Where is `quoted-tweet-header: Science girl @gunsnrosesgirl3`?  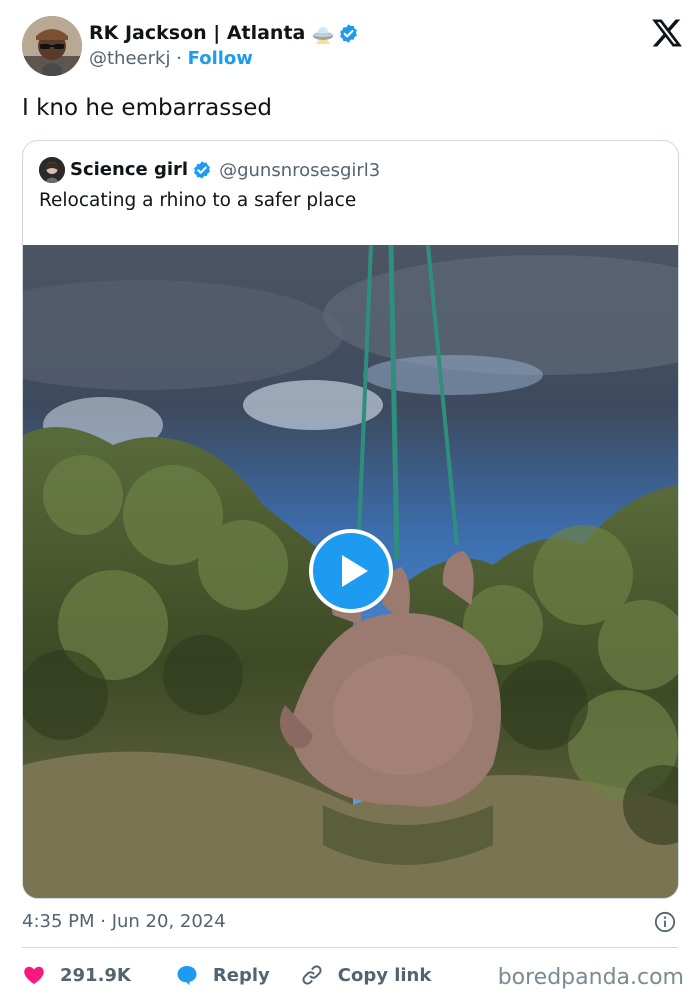
quoted-tweet-header: Science girl @gunsnrosesgirl3 is located at coordinates (209, 170).